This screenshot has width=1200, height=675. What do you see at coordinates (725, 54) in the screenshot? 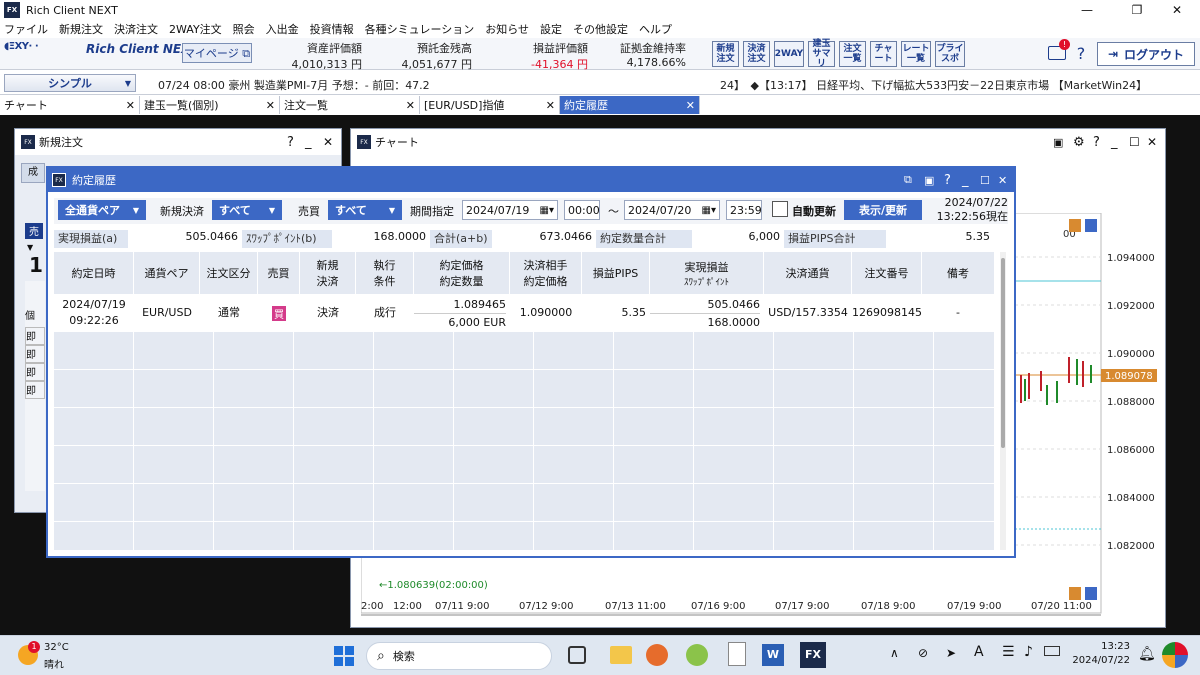
I see `new-order-button: 新規 注文` at bounding box center [725, 54].